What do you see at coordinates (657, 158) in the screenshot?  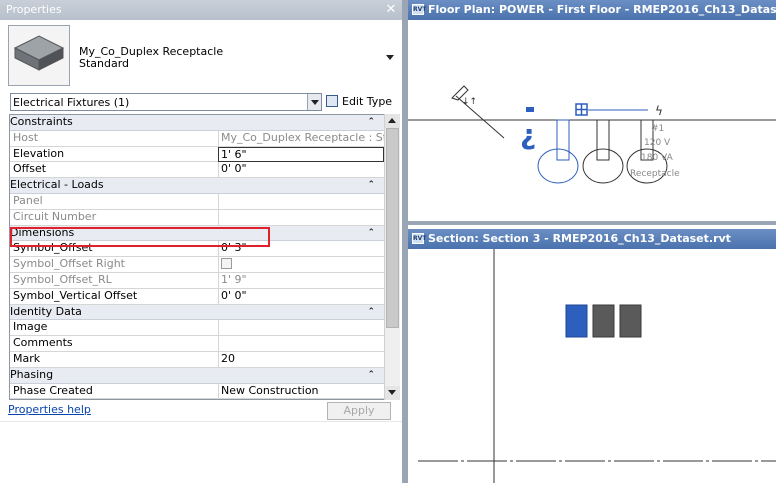 I see `tag-load: 180 VA` at bounding box center [657, 158].